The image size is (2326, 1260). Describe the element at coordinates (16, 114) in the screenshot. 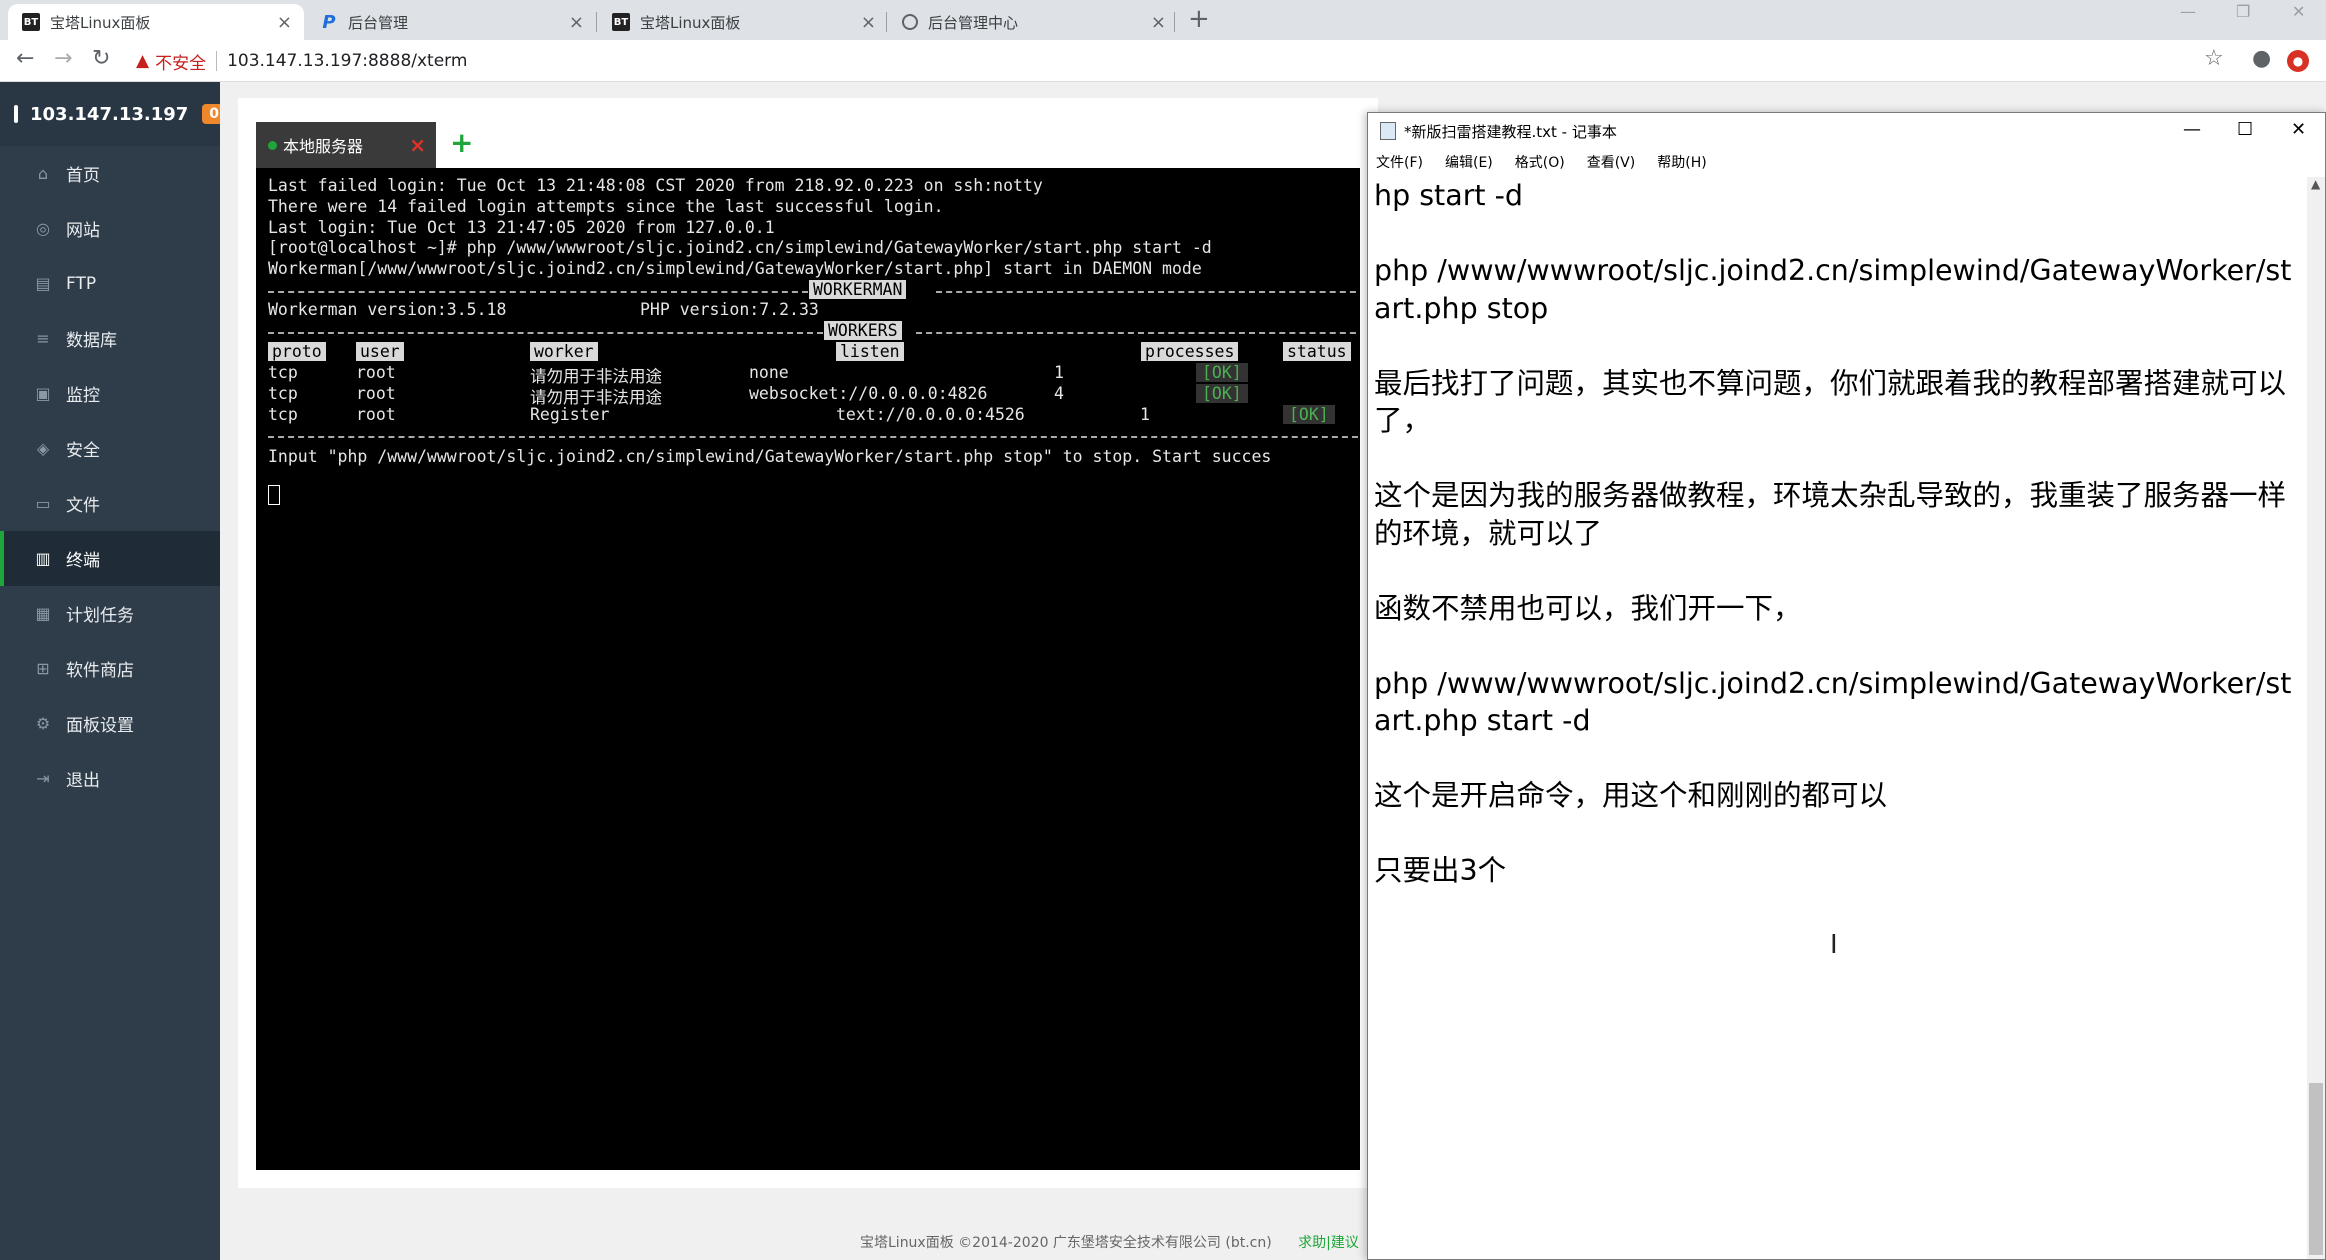

I see `monitor-icon` at that location.